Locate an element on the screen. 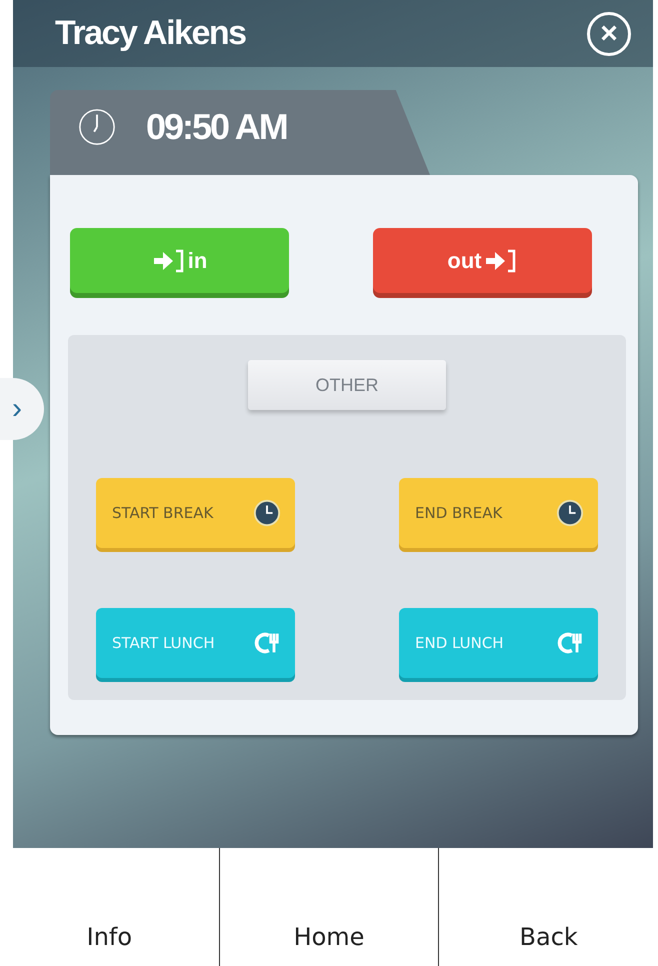 The width and height of the screenshot is (658, 966). action-button: START BREAK is located at coordinates (195, 513).